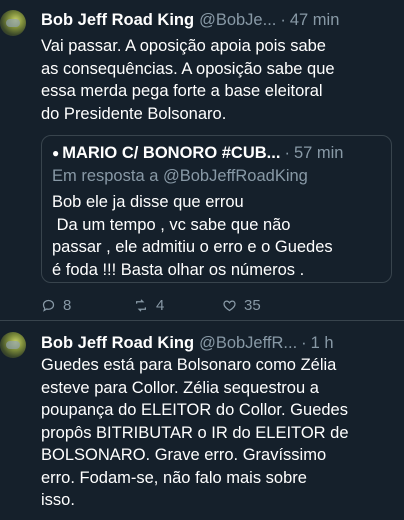 The image size is (404, 520). I want to click on timestamp: 47 min, so click(315, 20).